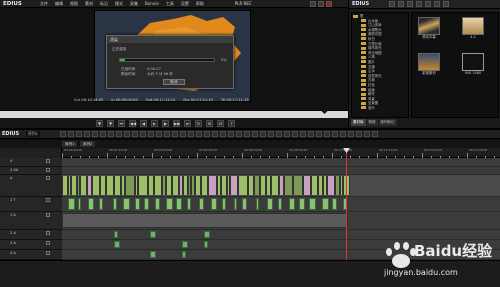 The image size is (500, 287). What do you see at coordinates (313, 4) in the screenshot?
I see `minimize-button` at bounding box center [313, 4].